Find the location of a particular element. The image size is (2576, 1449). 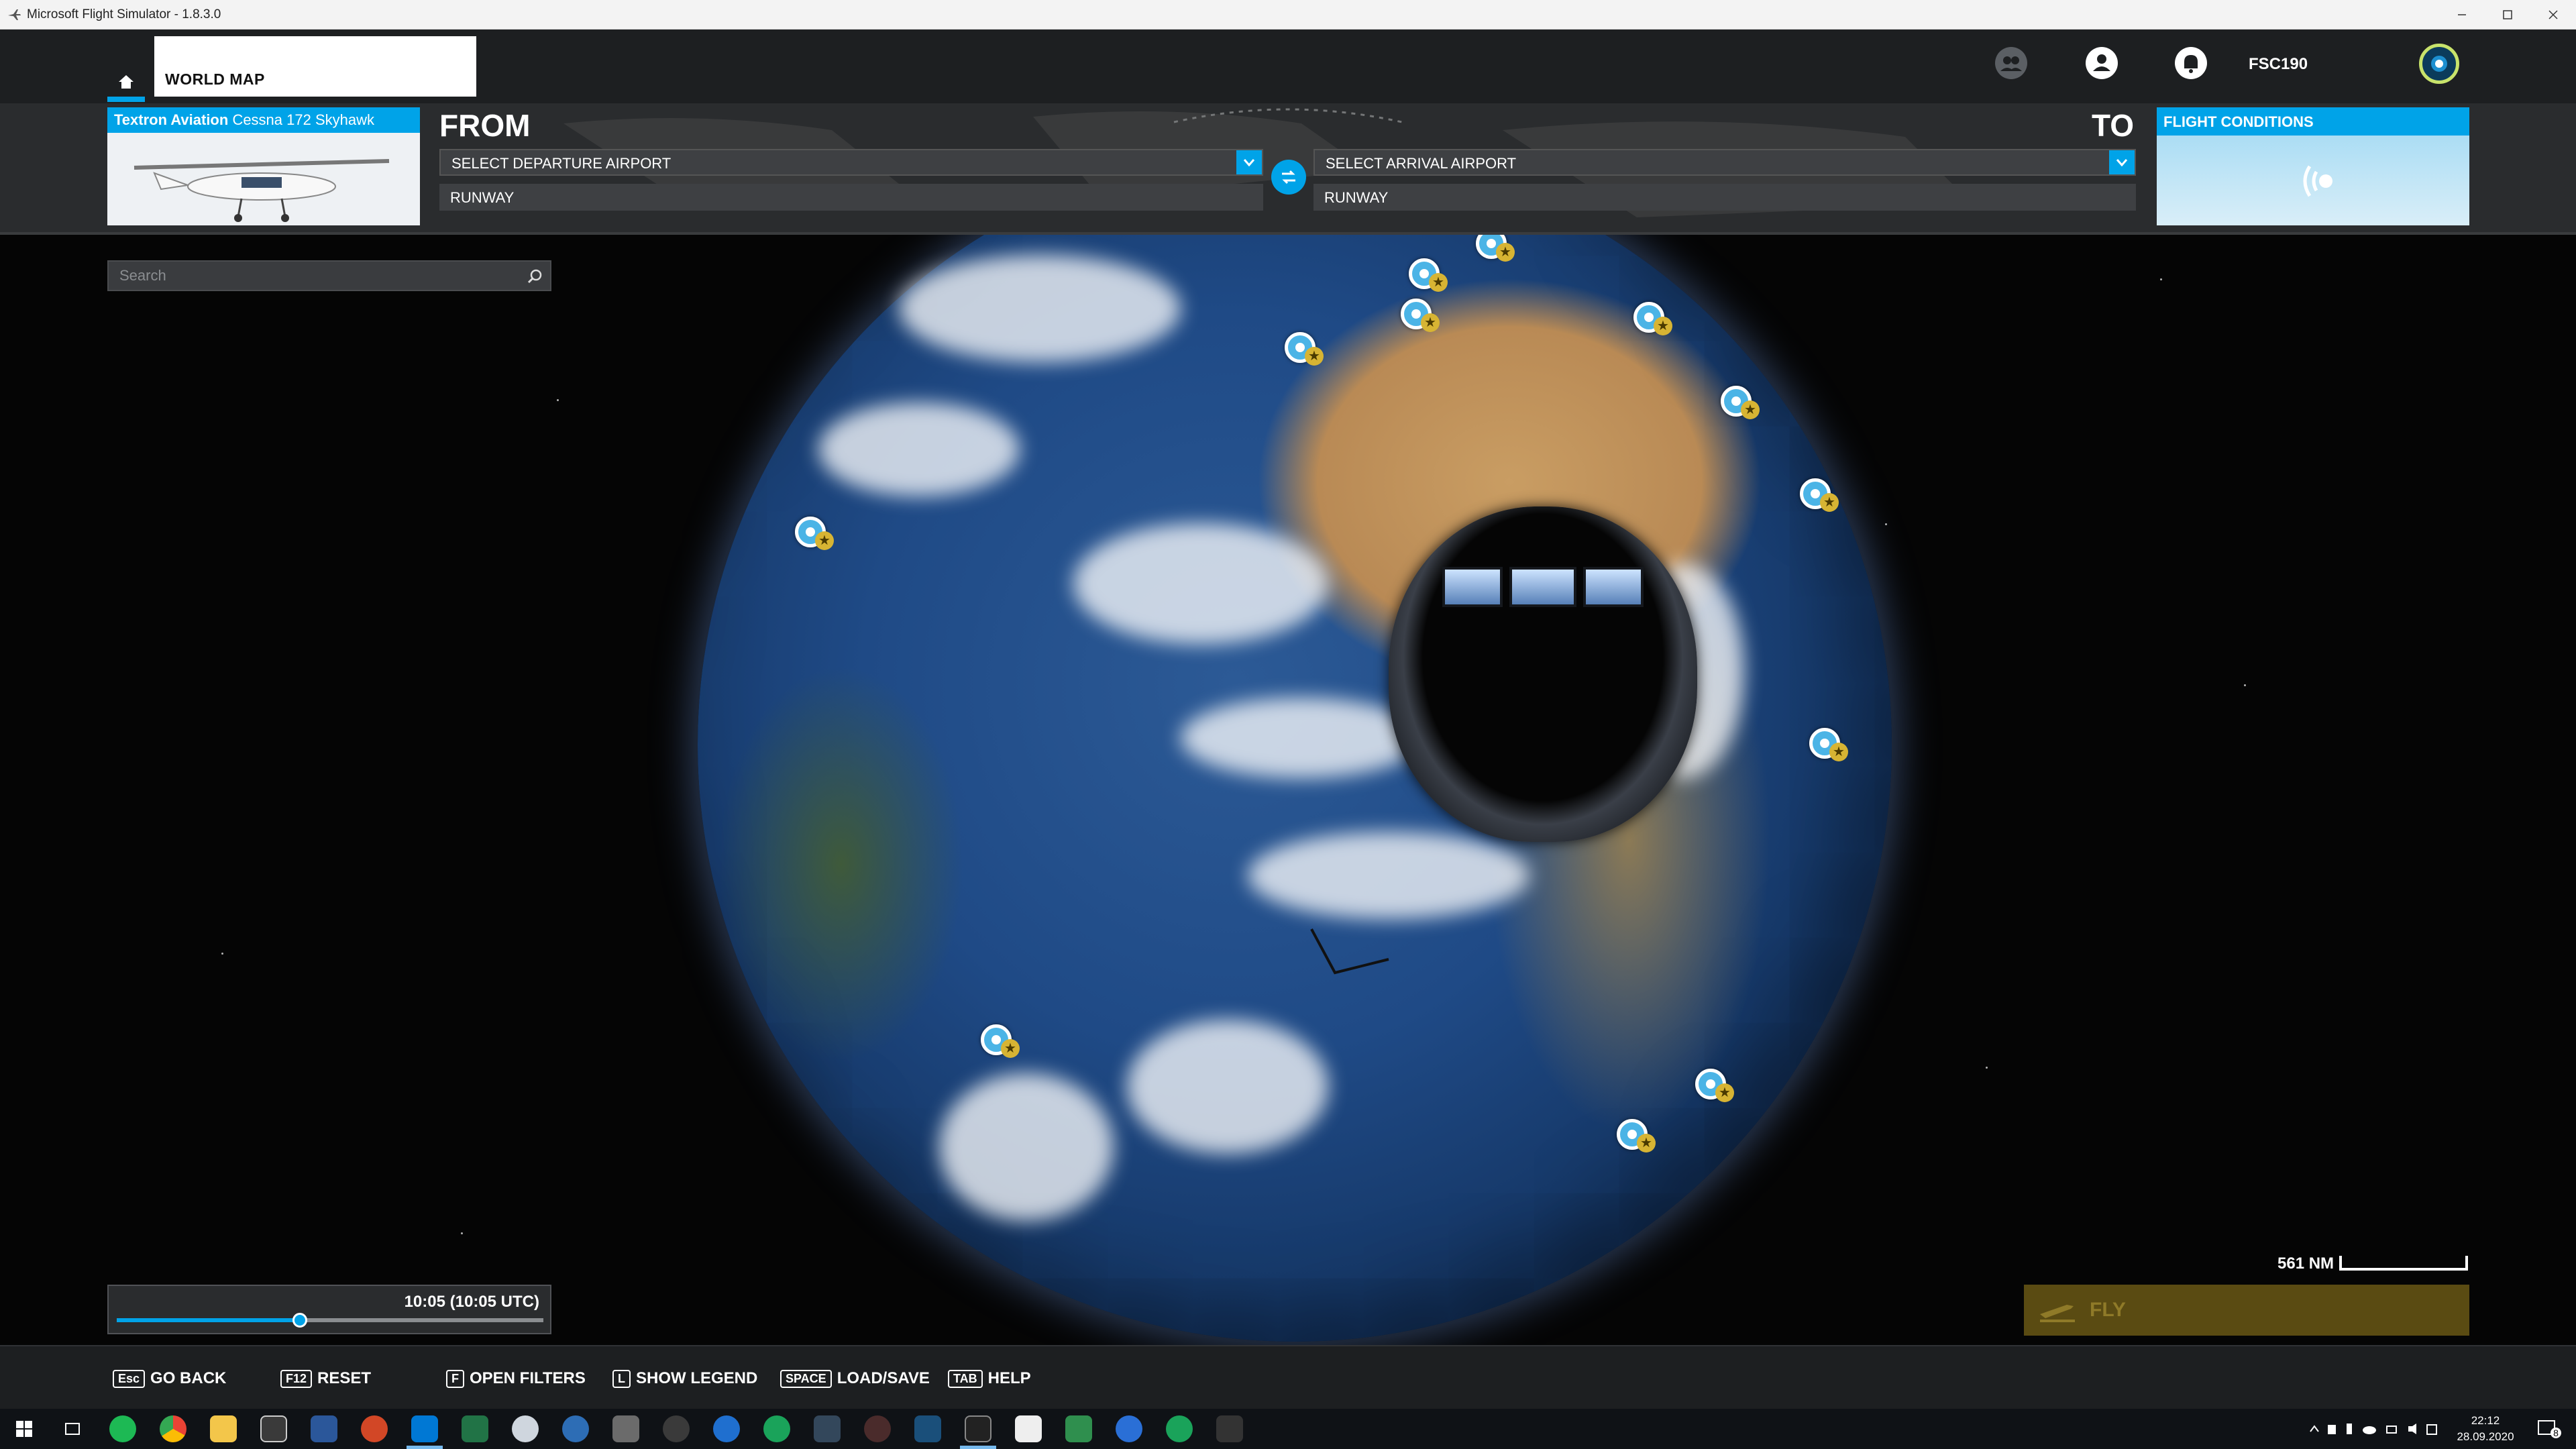

flight-conditions-card: FLIGHT CONDITIONS is located at coordinates (2313, 166).